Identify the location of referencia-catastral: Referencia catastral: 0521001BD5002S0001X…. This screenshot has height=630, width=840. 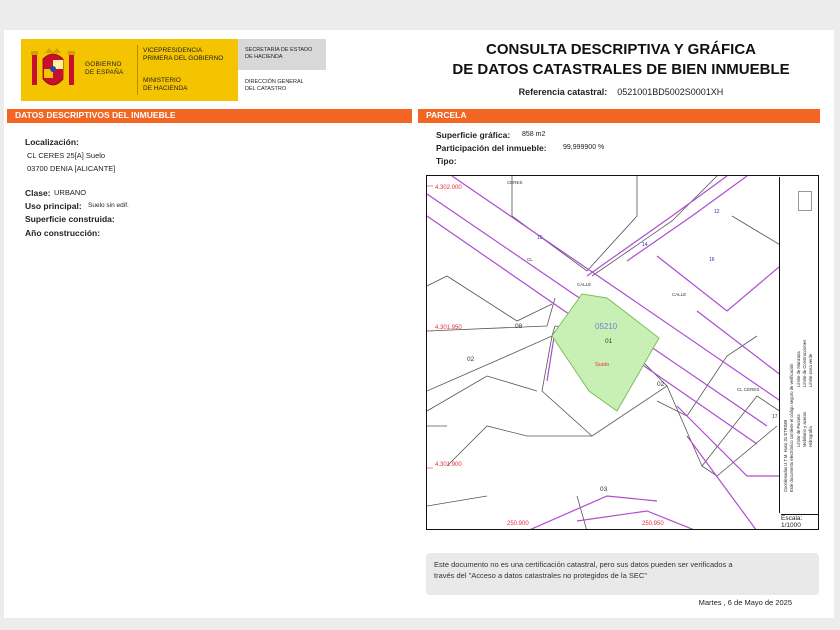
(621, 92).